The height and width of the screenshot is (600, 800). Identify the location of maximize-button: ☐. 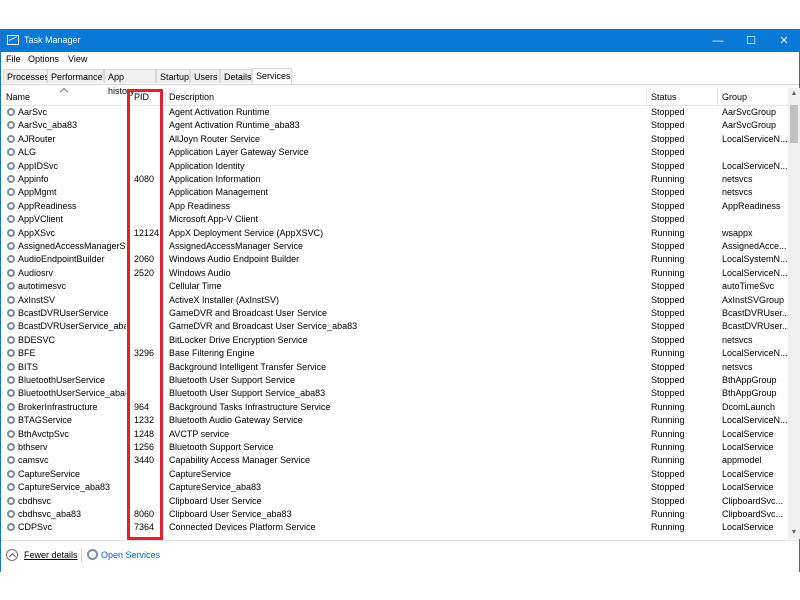
(751, 41).